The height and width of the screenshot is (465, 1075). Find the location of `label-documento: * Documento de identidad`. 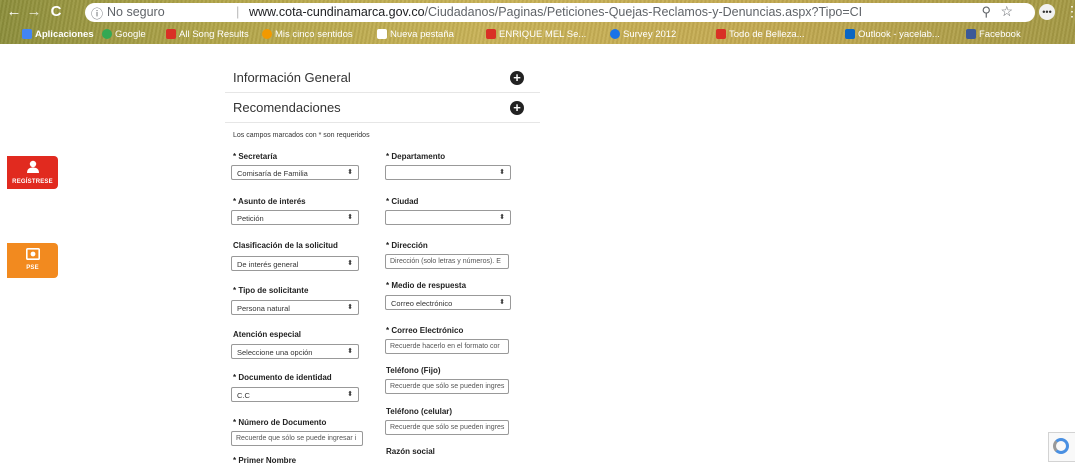

label-documento: * Documento de identidad is located at coordinates (282, 377).